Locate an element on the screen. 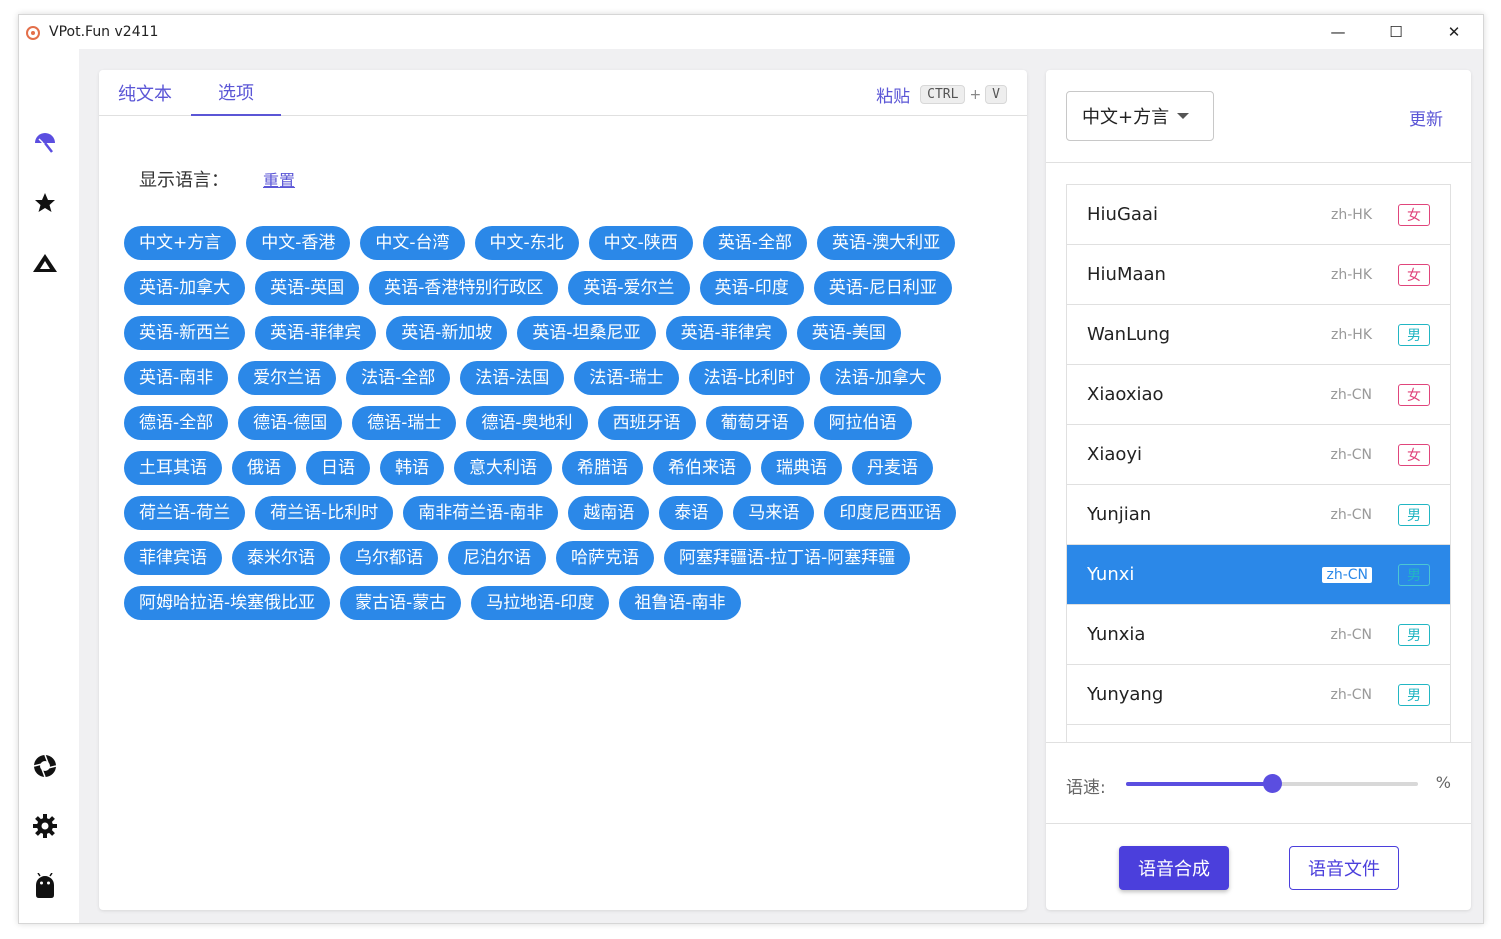  language-chip: 中文+方言 is located at coordinates (180, 243).